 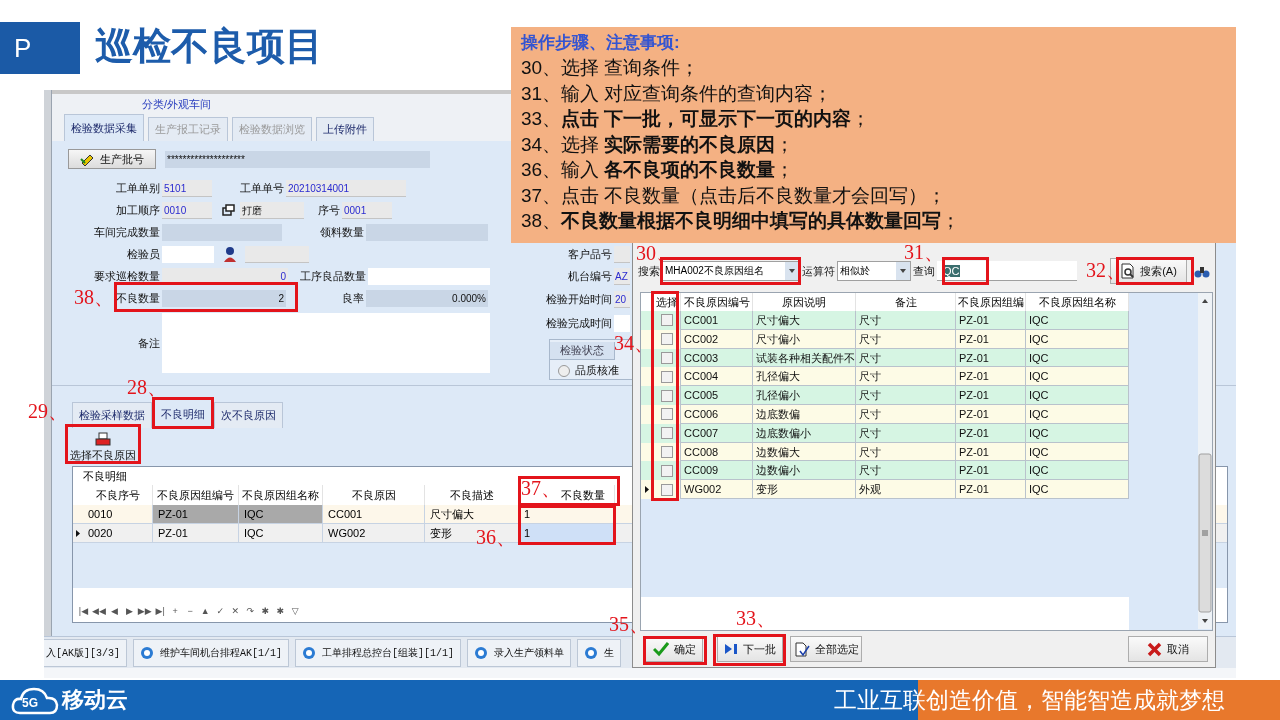 What do you see at coordinates (224, 298) in the screenshot?
I see `input-field: 2` at bounding box center [224, 298].